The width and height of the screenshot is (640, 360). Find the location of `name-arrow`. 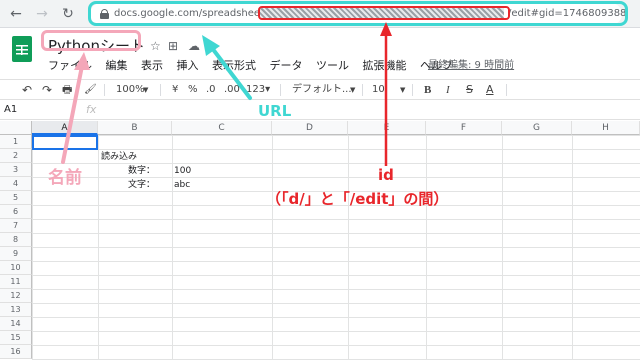

name-arrow is located at coordinates (72, 114).